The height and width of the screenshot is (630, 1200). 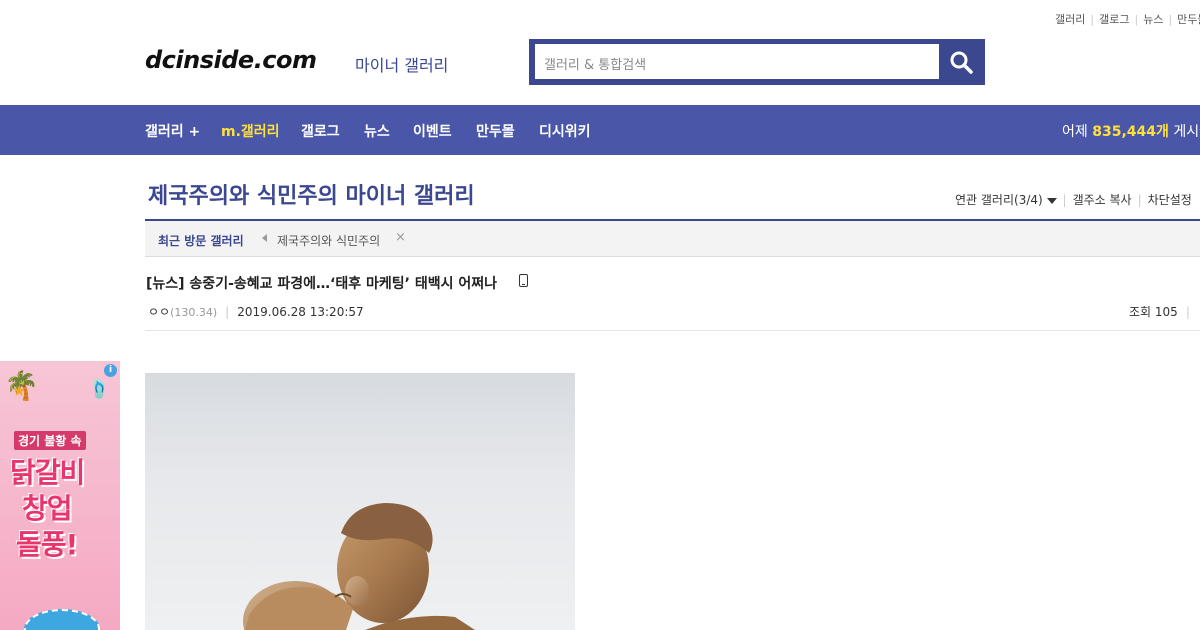 What do you see at coordinates (672, 239) in the screenshot?
I see `recent-galleries-bar: 최근 방문 갤러리 제국주의와 식민주의 ×` at bounding box center [672, 239].